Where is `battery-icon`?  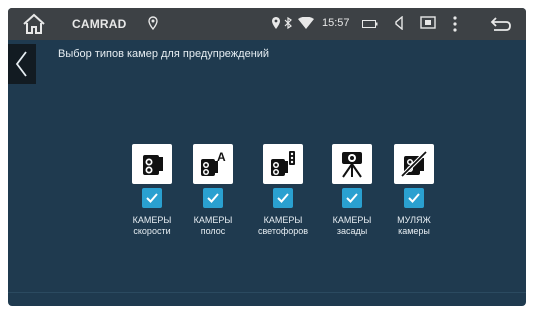
battery-icon is located at coordinates (370, 24).